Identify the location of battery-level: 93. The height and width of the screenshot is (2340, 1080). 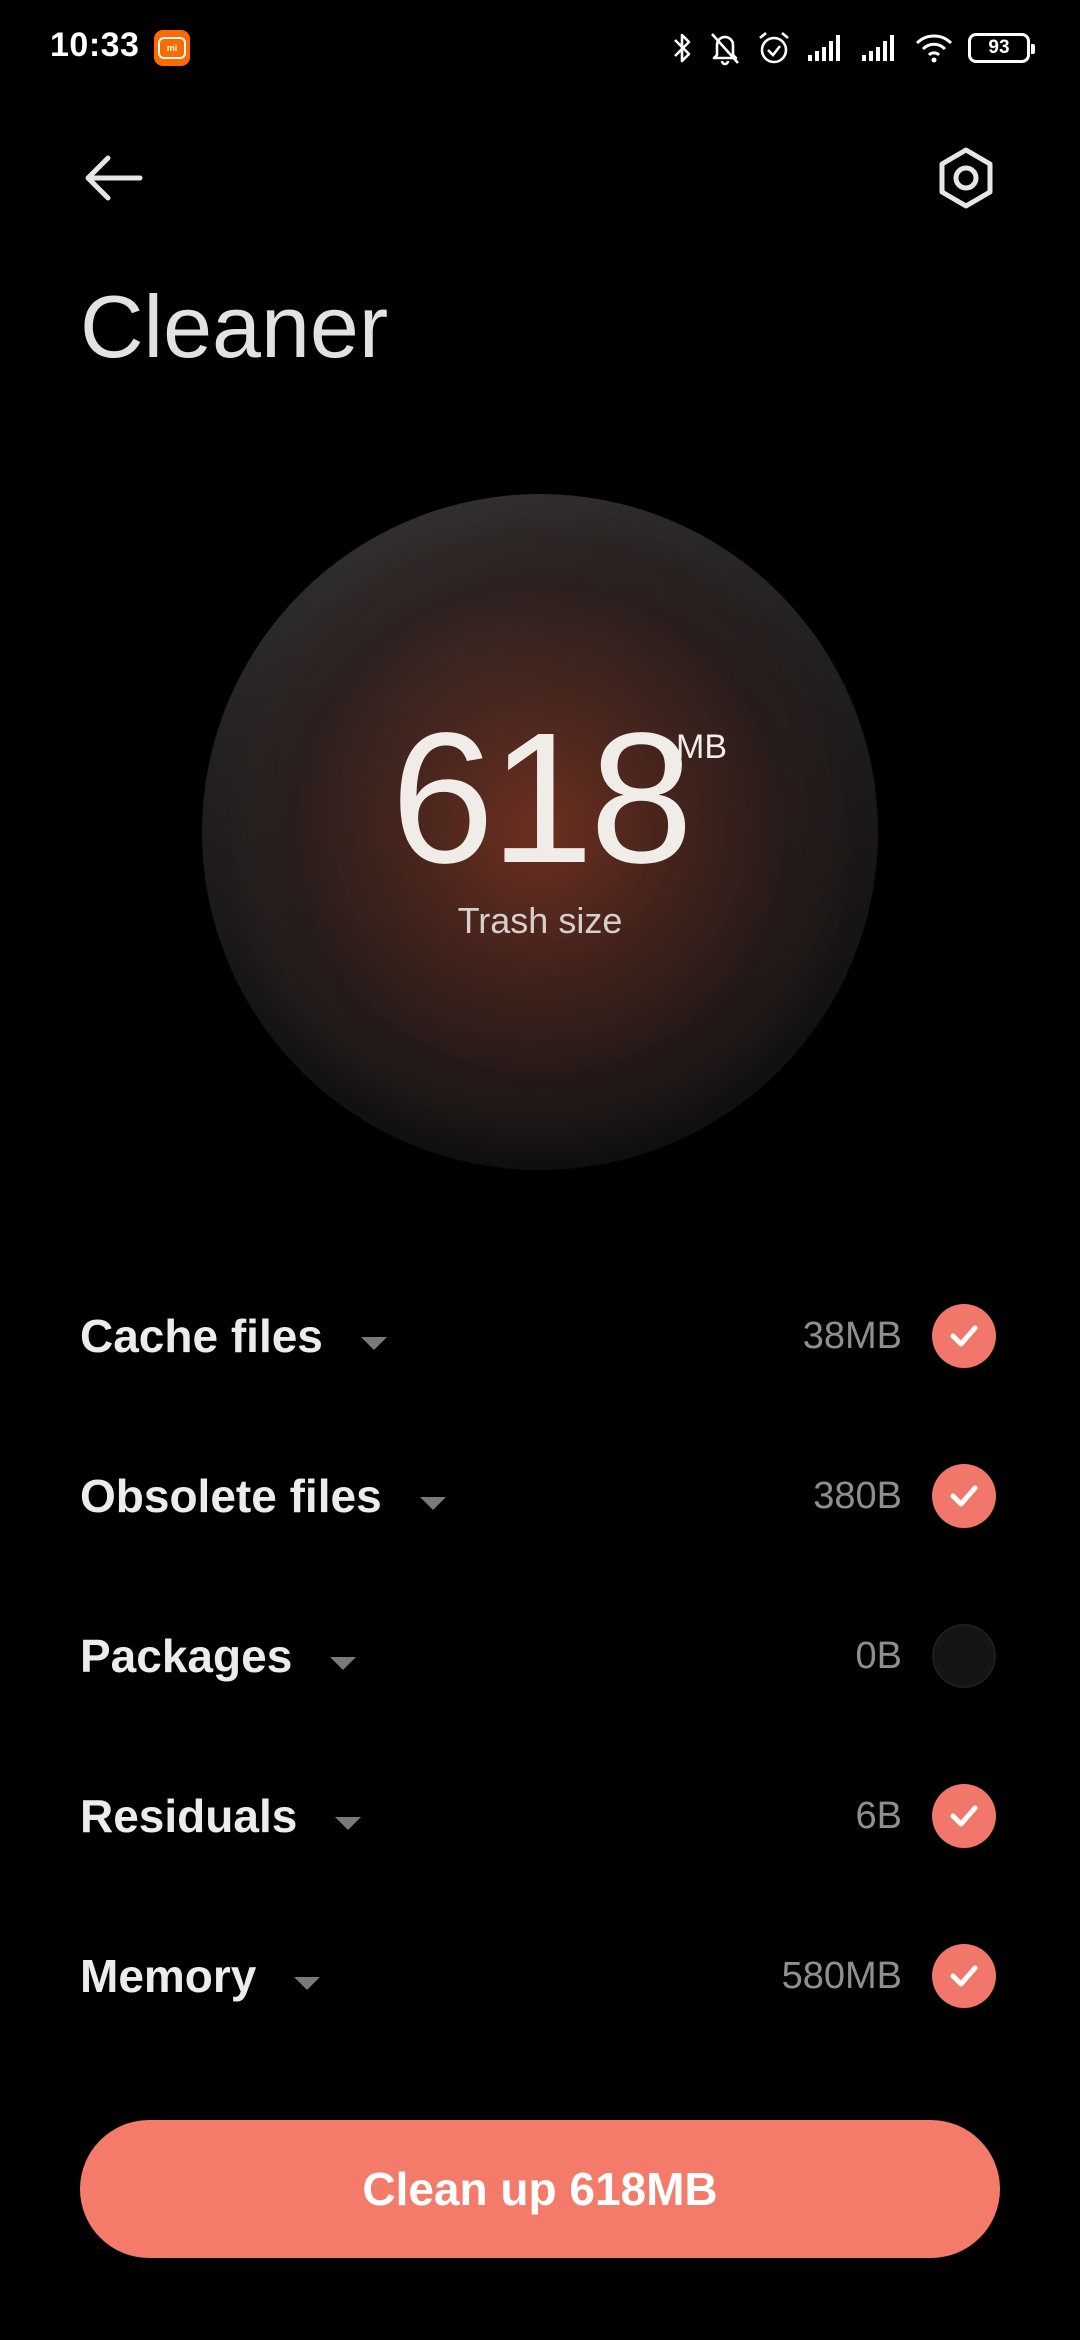
(999, 47).